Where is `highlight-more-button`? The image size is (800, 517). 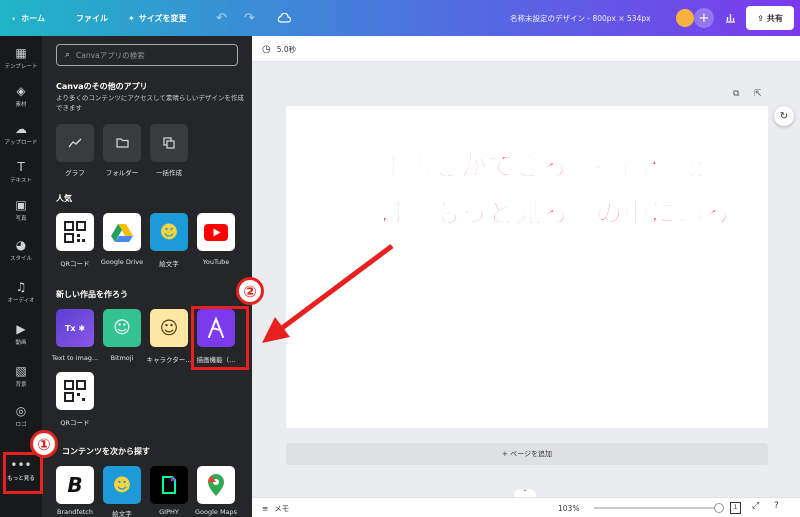
highlight-more-button is located at coordinates (23, 473).